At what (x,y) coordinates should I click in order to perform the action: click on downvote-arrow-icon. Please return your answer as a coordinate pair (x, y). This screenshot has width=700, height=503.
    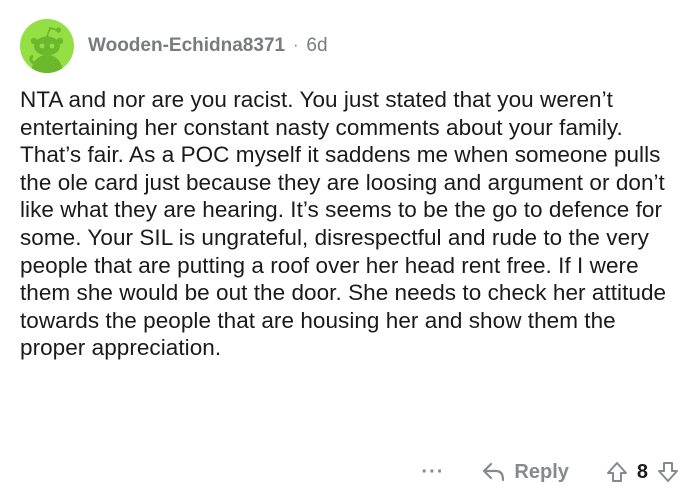
    Looking at the image, I should click on (668, 472).